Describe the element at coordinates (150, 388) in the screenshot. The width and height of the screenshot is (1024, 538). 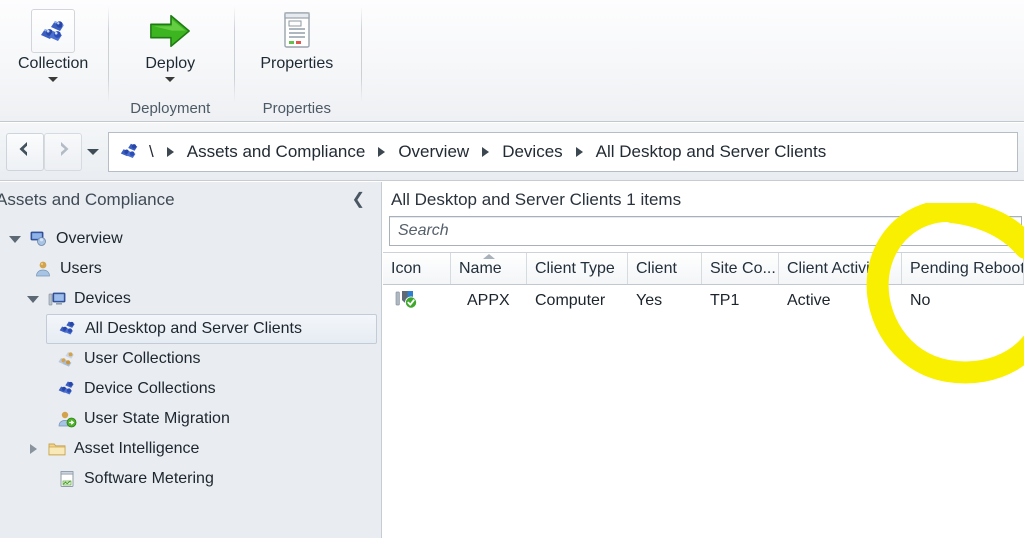
I see `sidebar-item-label: Device Collections` at that location.